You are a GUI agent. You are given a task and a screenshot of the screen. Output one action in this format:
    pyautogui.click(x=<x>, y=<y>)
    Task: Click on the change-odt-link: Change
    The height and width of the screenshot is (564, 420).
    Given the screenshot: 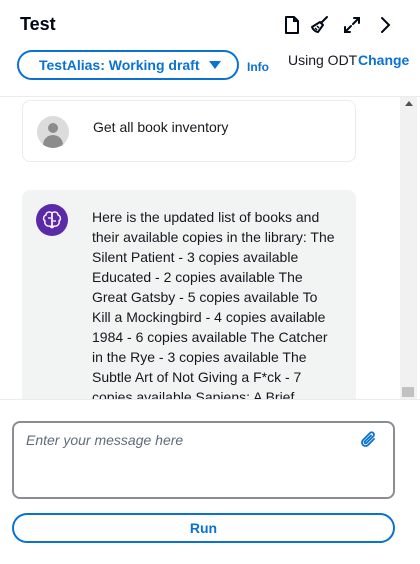 What is the action you would take?
    pyautogui.click(x=383, y=60)
    